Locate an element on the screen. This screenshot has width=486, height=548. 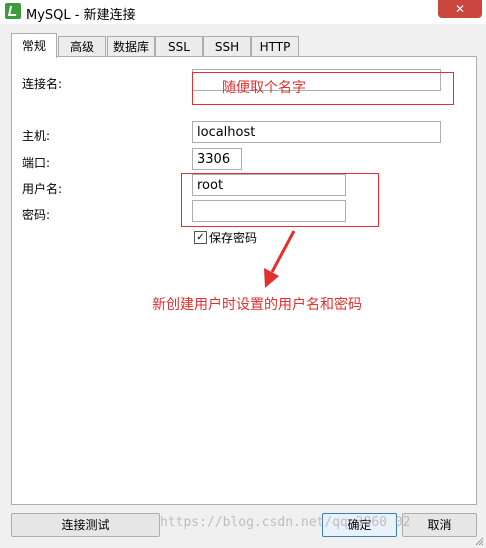
tab-http: HTTP is located at coordinates (275, 46).